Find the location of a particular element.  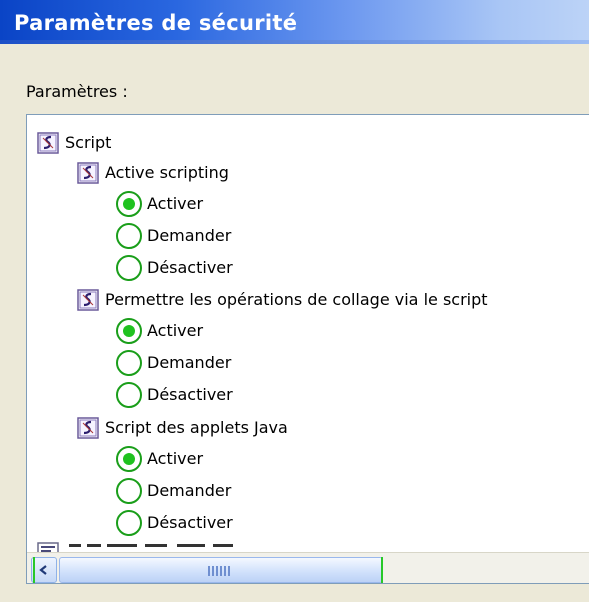

tree-item-script: Script is located at coordinates (74, 143).